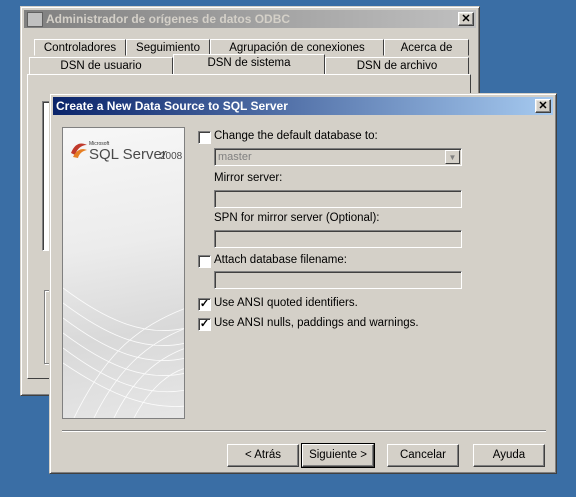 The image size is (576, 497). What do you see at coordinates (509, 455) in the screenshot?
I see `help-button: Ayuda` at bounding box center [509, 455].